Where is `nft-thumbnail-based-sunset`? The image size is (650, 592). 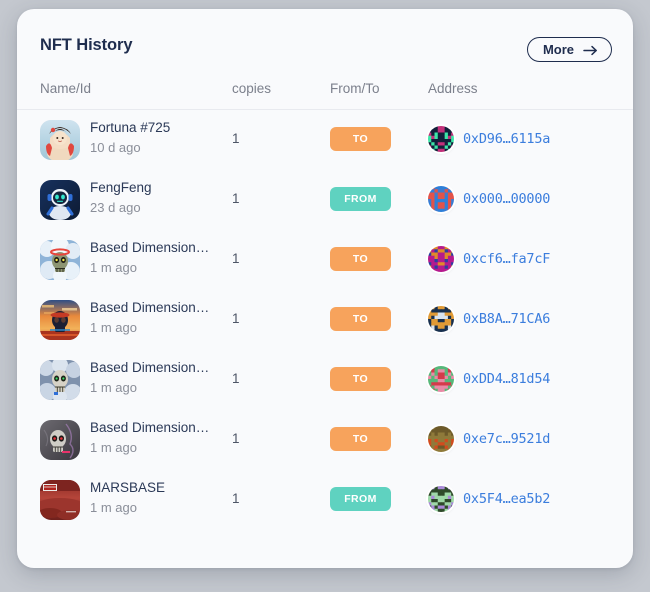
nft-thumbnail-based-sunset is located at coordinates (60, 320).